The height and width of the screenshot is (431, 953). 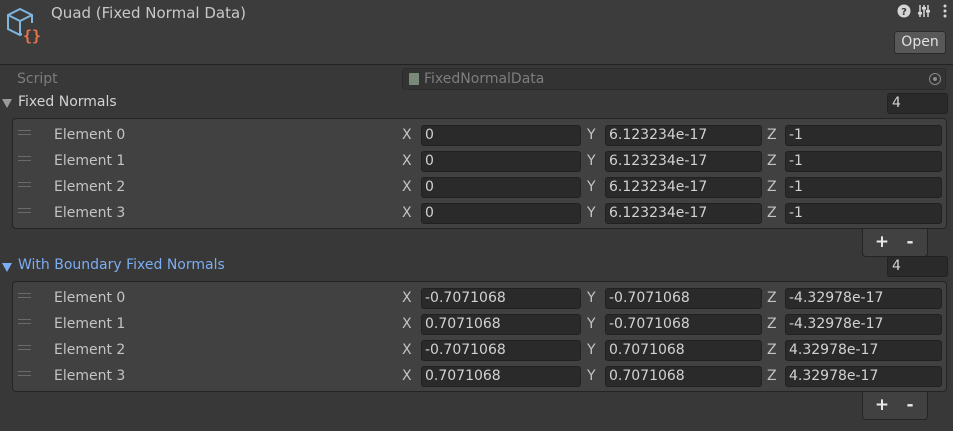 I want to click on list-element-row: Element 2 X 0 Y 6.123234e-17 Z -1, so click(x=479, y=189).